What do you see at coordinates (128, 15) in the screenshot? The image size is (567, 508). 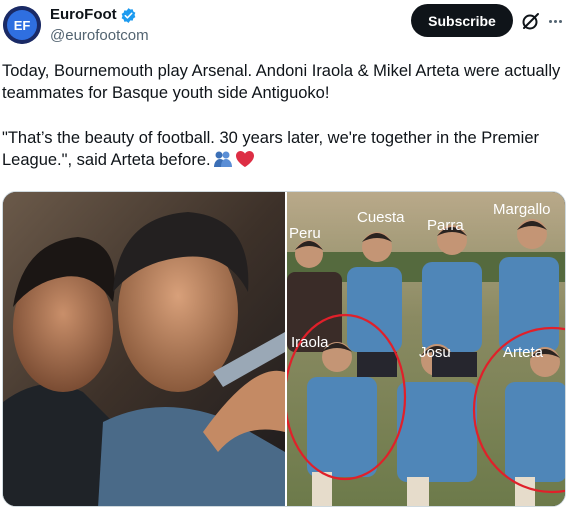 I see `verified-badge-icon` at bounding box center [128, 15].